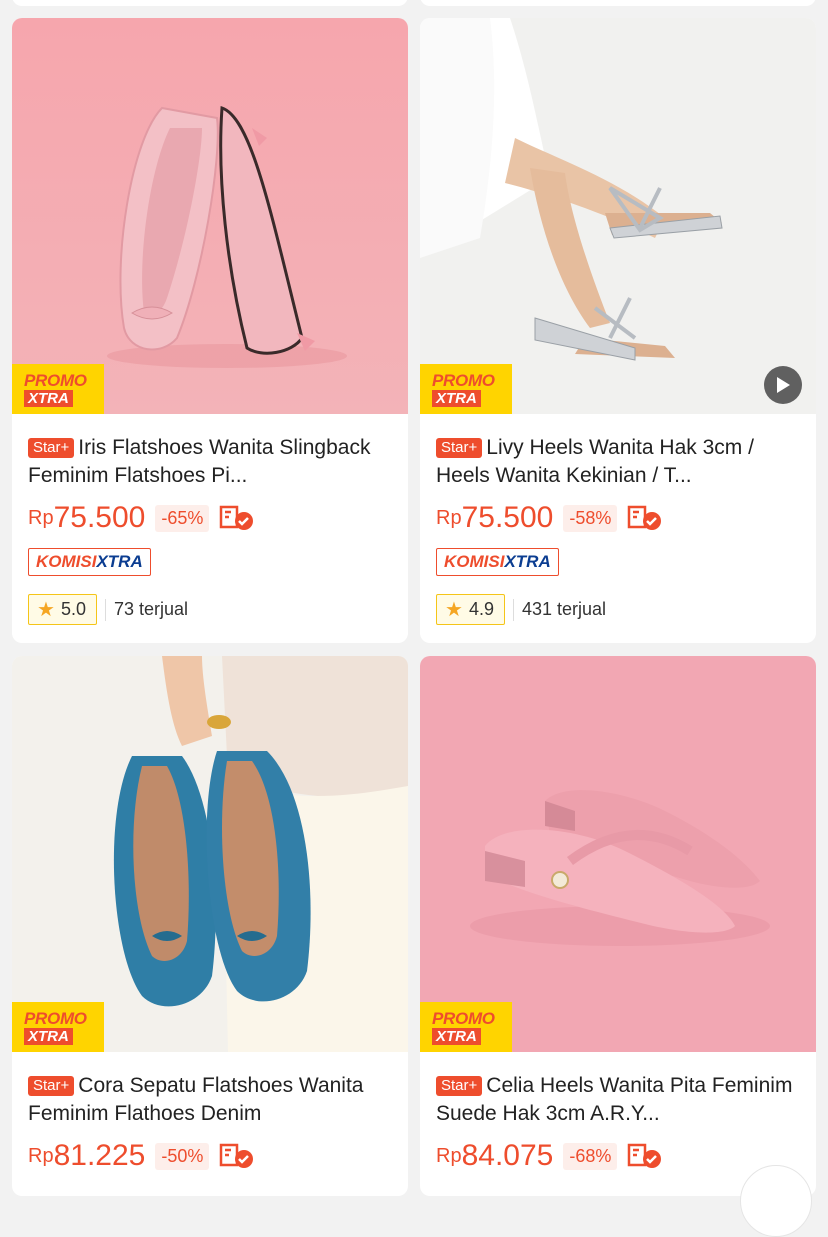  Describe the element at coordinates (99, 1155) in the screenshot. I see `price: 81.225` at that location.